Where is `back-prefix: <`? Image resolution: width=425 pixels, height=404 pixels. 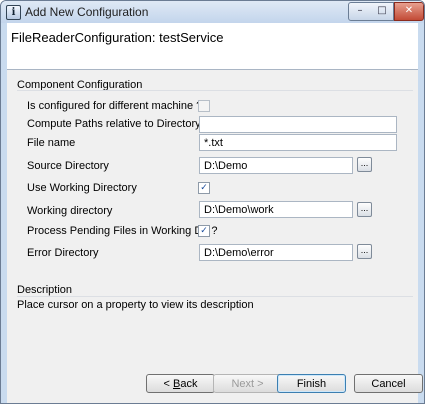
back-prefix: < is located at coordinates (168, 384).